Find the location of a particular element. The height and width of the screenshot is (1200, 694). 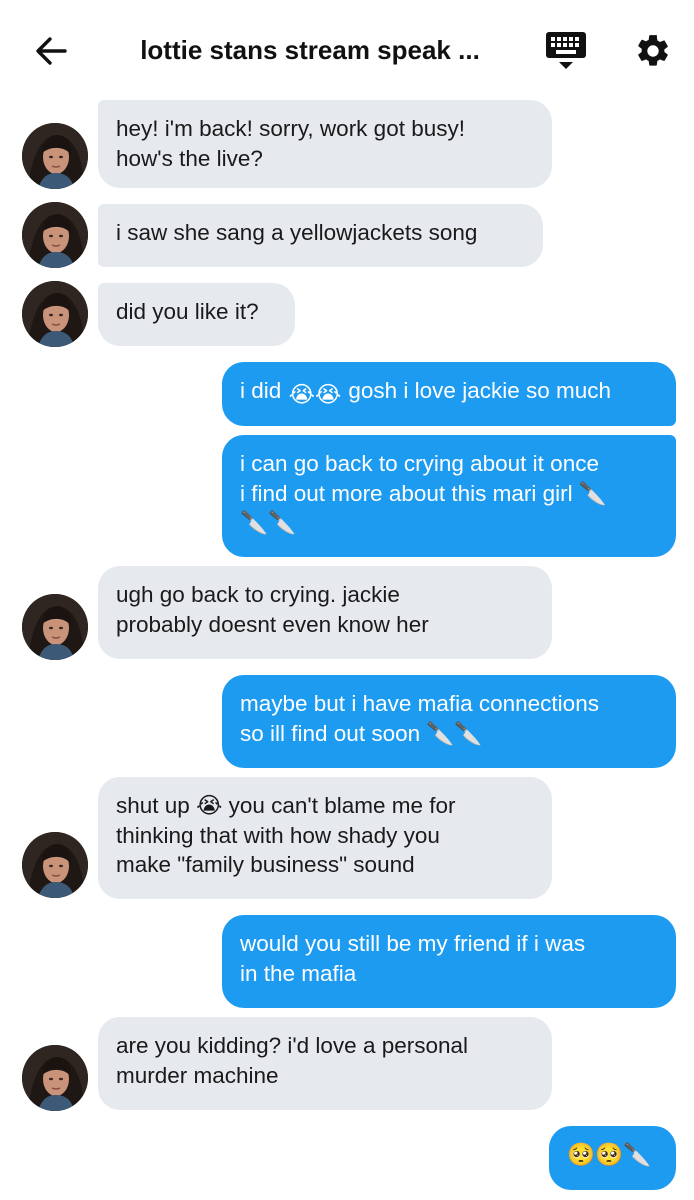

keyboard-icon is located at coordinates (566, 50).